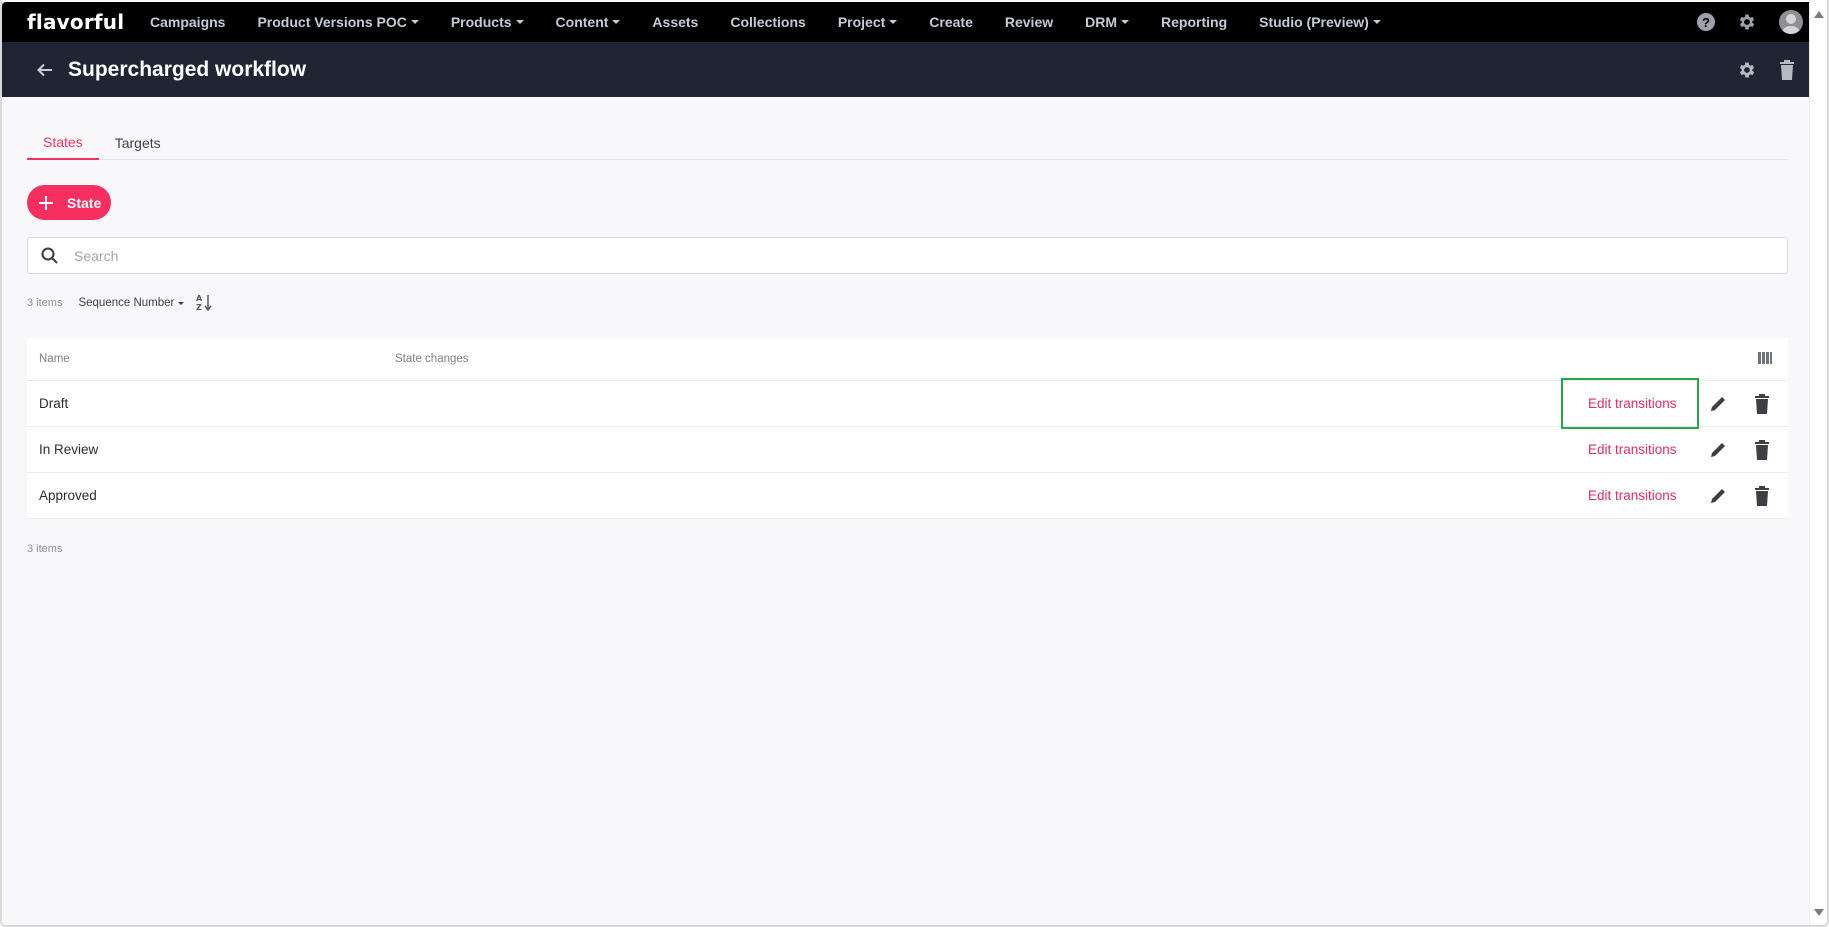 This screenshot has height=927, width=1829. I want to click on nav-item-studio-preview: Studio (Preview), so click(1320, 22).